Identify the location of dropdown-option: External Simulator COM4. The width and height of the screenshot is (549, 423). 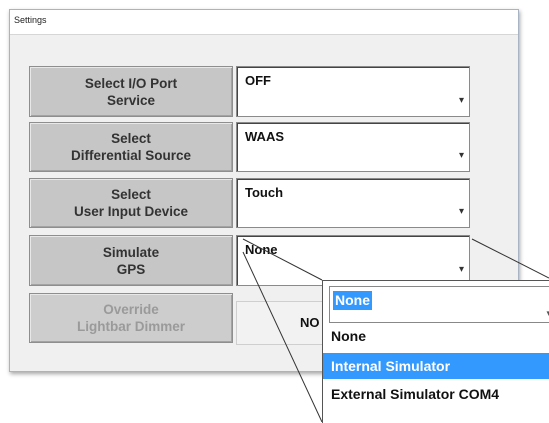
(436, 394).